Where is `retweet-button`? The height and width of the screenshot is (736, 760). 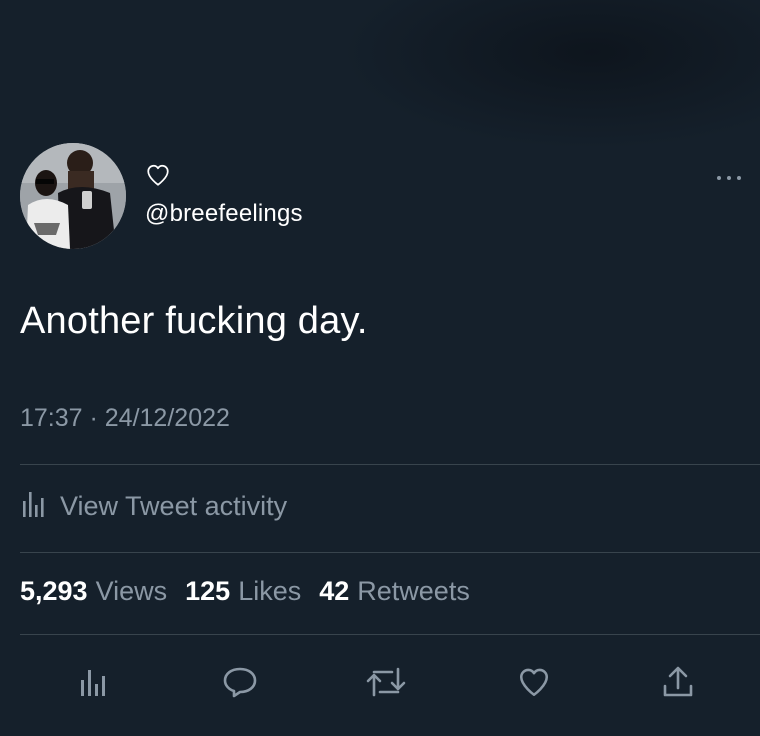
retweet-button is located at coordinates (386, 684).